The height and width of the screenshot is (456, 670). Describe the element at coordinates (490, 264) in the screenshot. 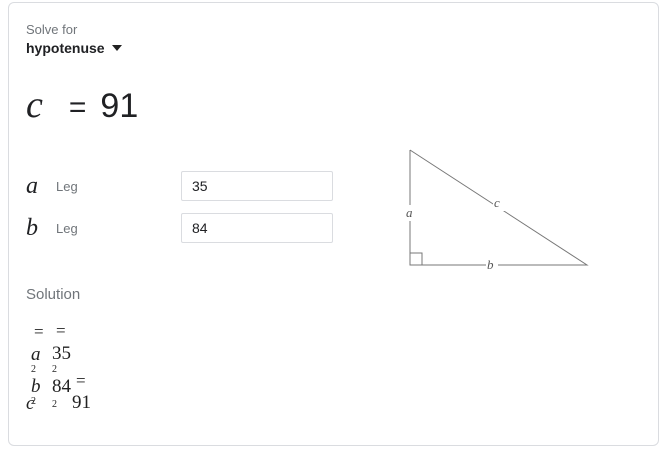

I see `diagram-label-b: b` at that location.